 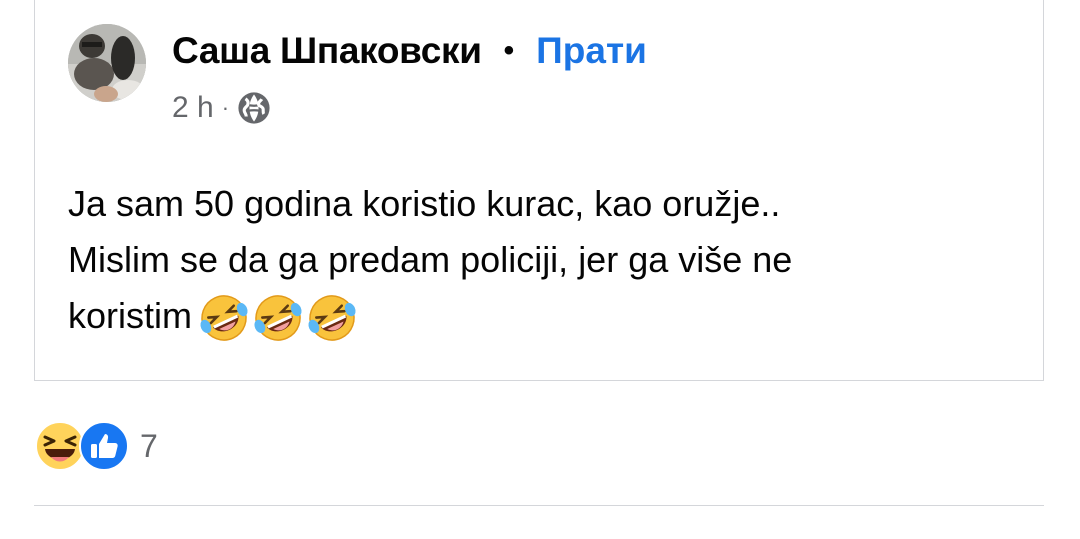 I want to click on avatar, so click(x=107, y=63).